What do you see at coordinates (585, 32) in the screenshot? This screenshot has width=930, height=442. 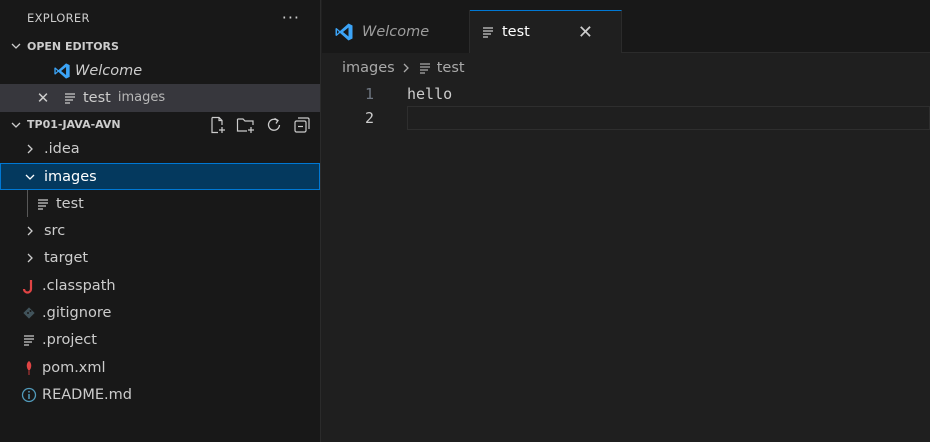 I see `close-tab-icon: ✕` at bounding box center [585, 32].